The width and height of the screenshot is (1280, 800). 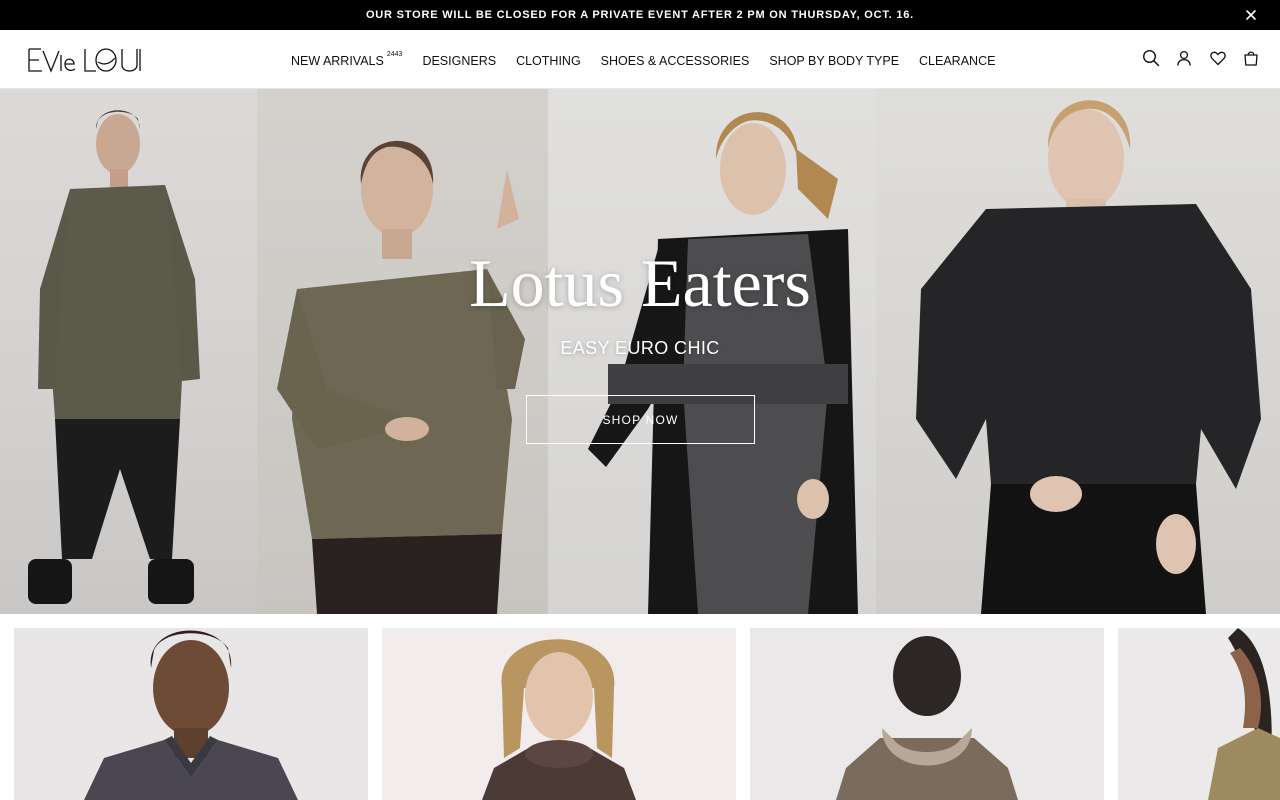 What do you see at coordinates (640, 419) in the screenshot?
I see `shop-now-button: SHOP NOW` at bounding box center [640, 419].